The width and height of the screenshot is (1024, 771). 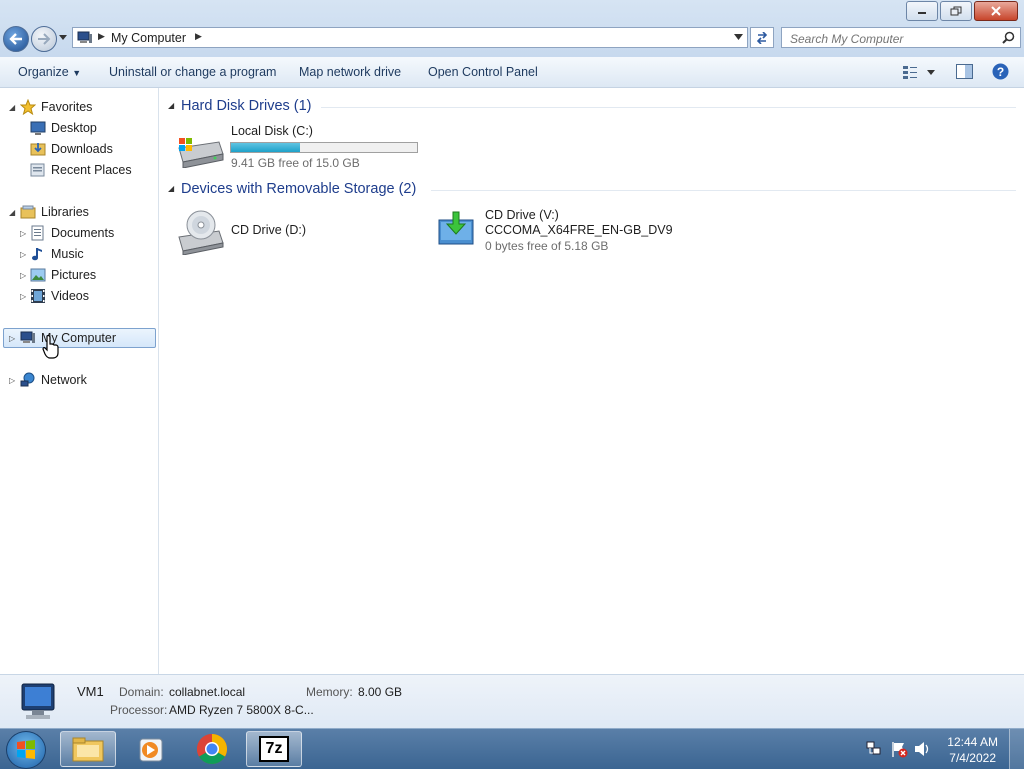 I want to click on organize-menu: Organize ▼, so click(x=49, y=72).